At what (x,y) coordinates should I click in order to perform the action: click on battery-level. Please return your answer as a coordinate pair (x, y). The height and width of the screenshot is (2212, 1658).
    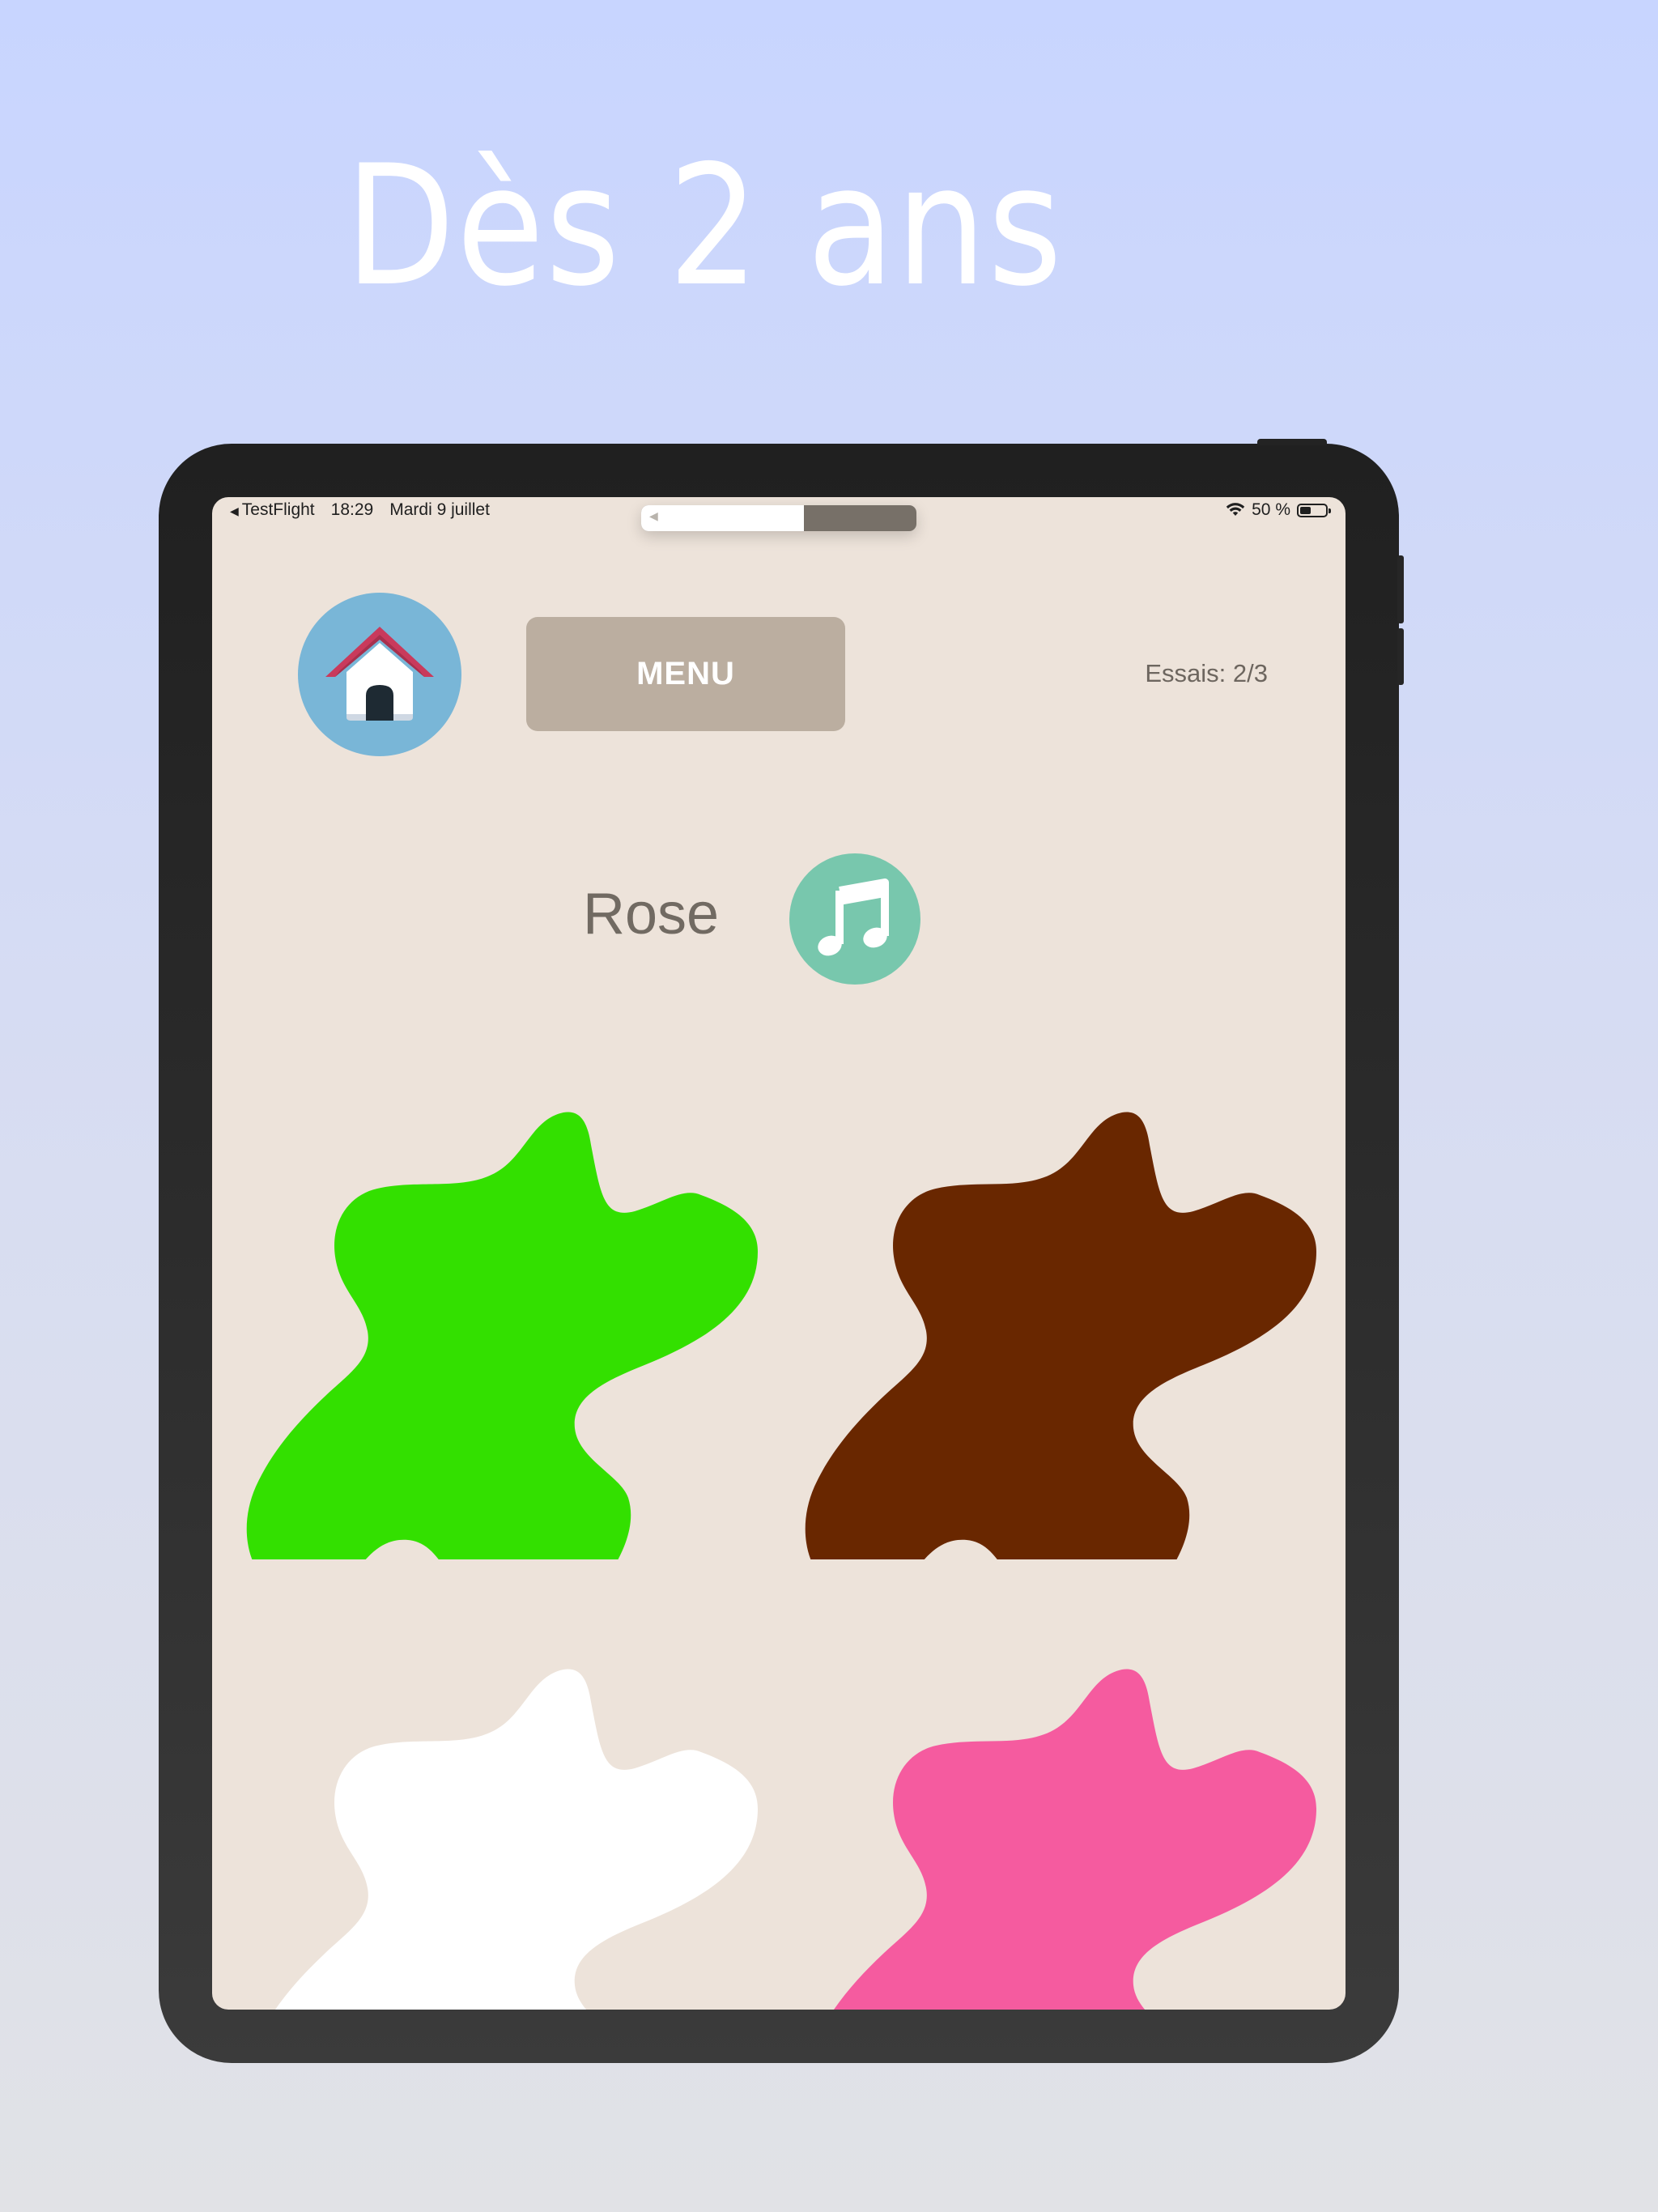
    Looking at the image, I should click on (1305, 510).